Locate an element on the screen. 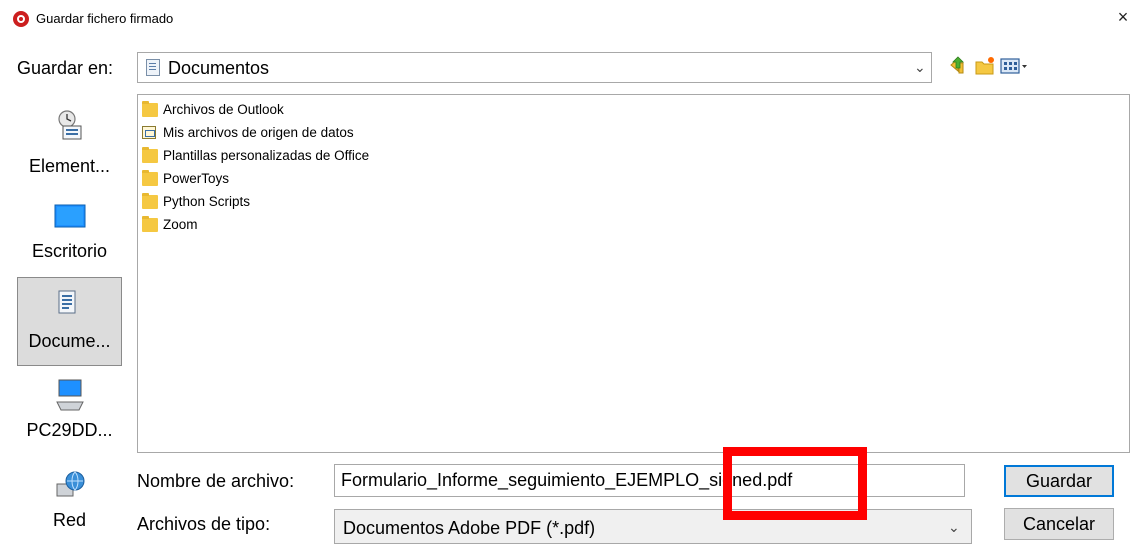 This screenshot has width=1132, height=544. place-label: Red is located at coordinates (69, 520).